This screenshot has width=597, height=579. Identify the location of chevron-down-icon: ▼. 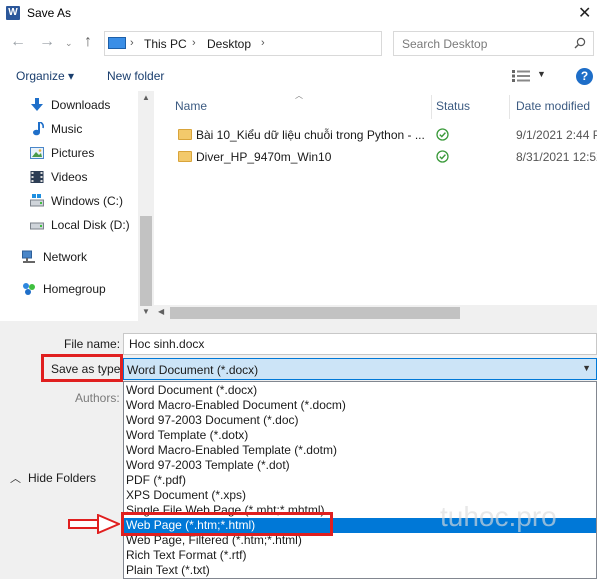
(586, 368).